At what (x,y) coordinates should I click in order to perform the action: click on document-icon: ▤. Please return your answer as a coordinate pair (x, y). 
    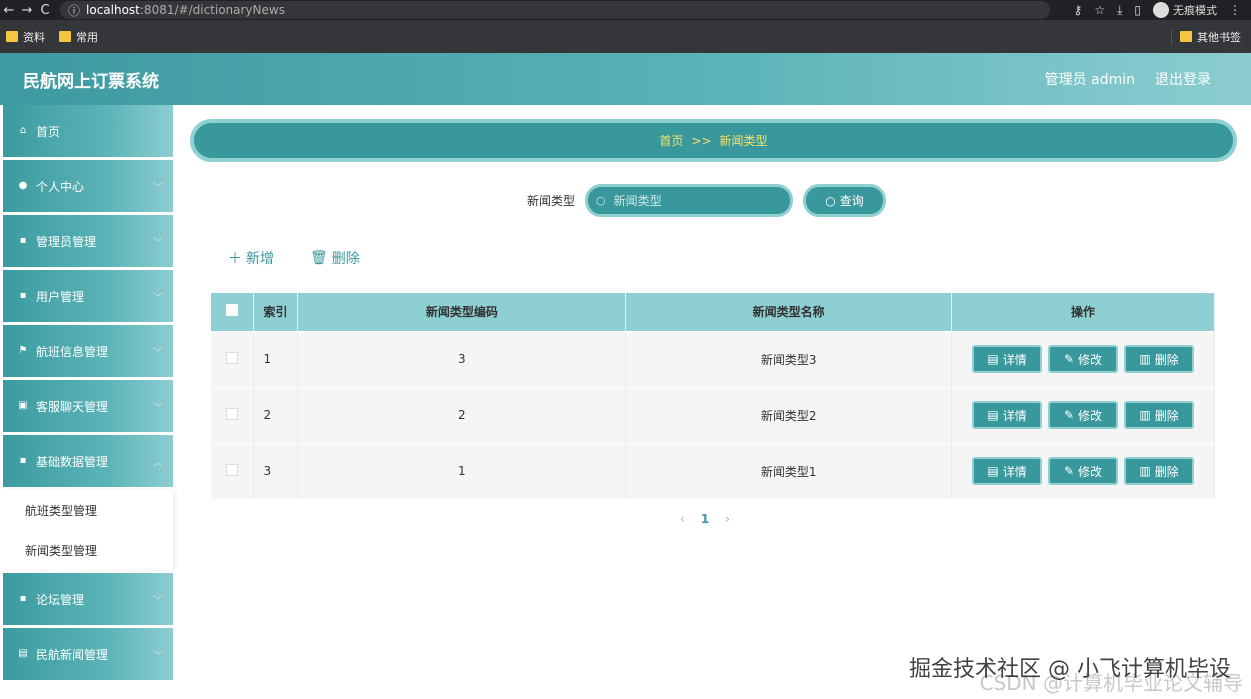
    Looking at the image, I should click on (993, 415).